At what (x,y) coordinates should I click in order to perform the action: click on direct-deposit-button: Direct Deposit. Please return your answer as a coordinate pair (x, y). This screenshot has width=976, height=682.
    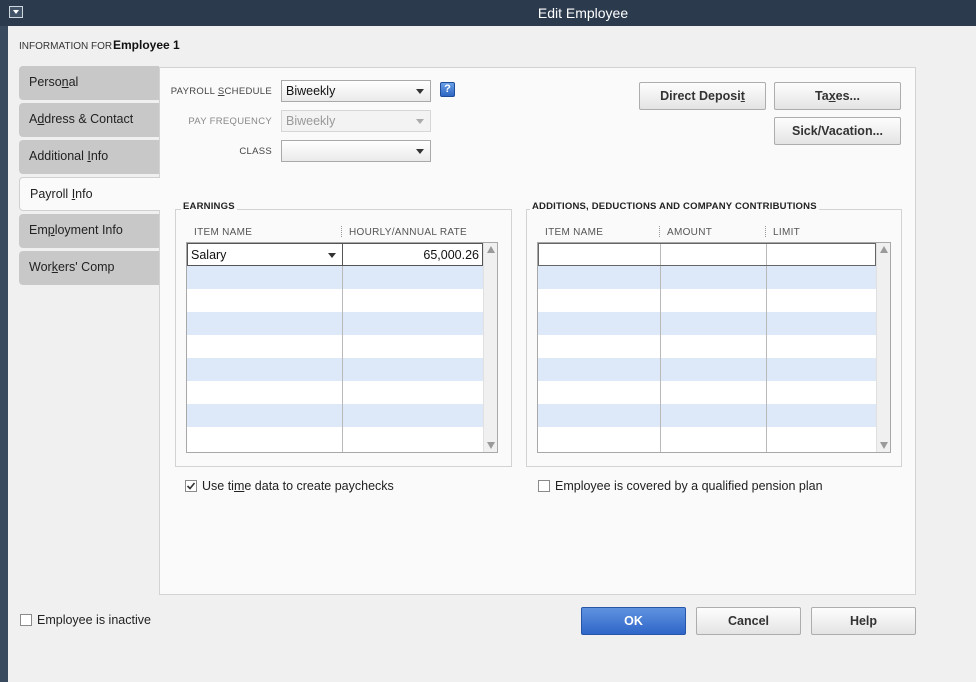
    Looking at the image, I should click on (702, 96).